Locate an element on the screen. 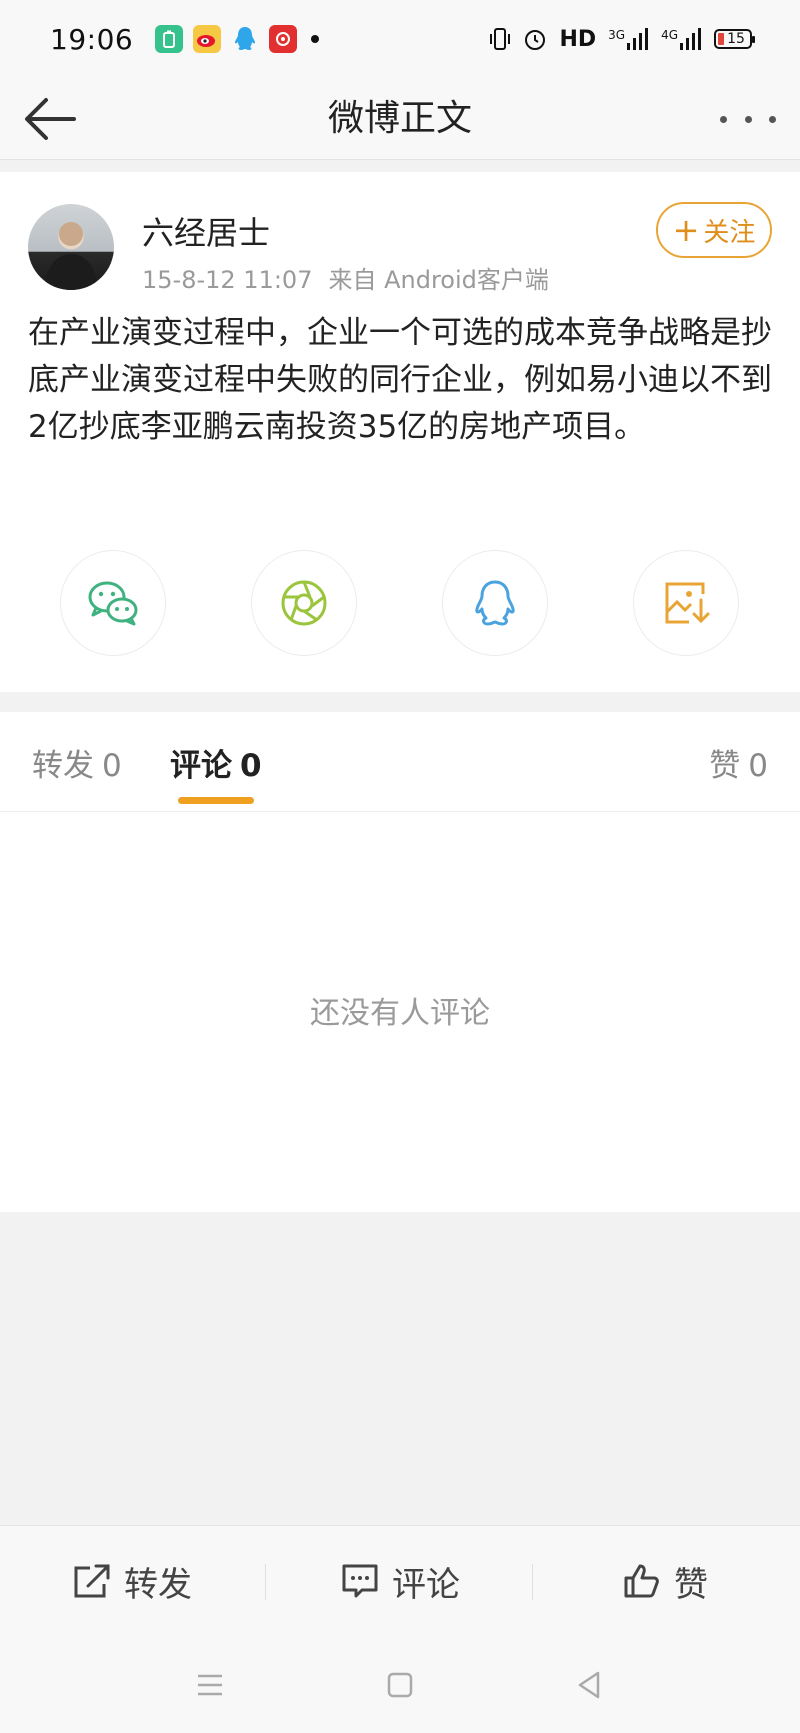 The height and width of the screenshot is (1733, 800). battery-icon: 15 is located at coordinates (734, 39).